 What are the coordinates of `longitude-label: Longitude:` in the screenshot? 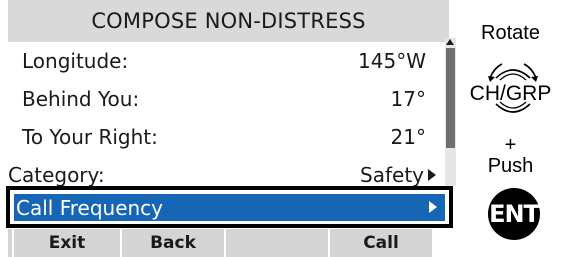 It's located at (75, 61).